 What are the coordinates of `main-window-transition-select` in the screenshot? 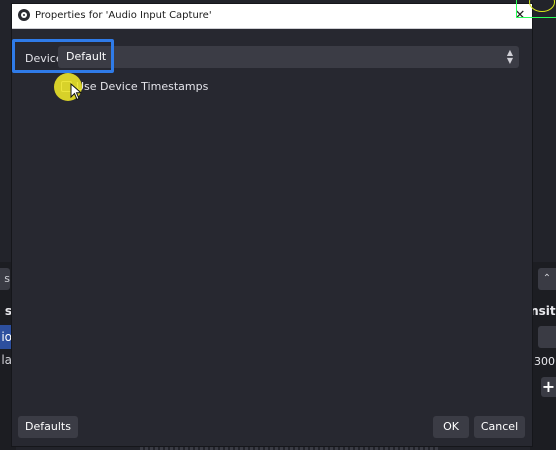 It's located at (547, 337).